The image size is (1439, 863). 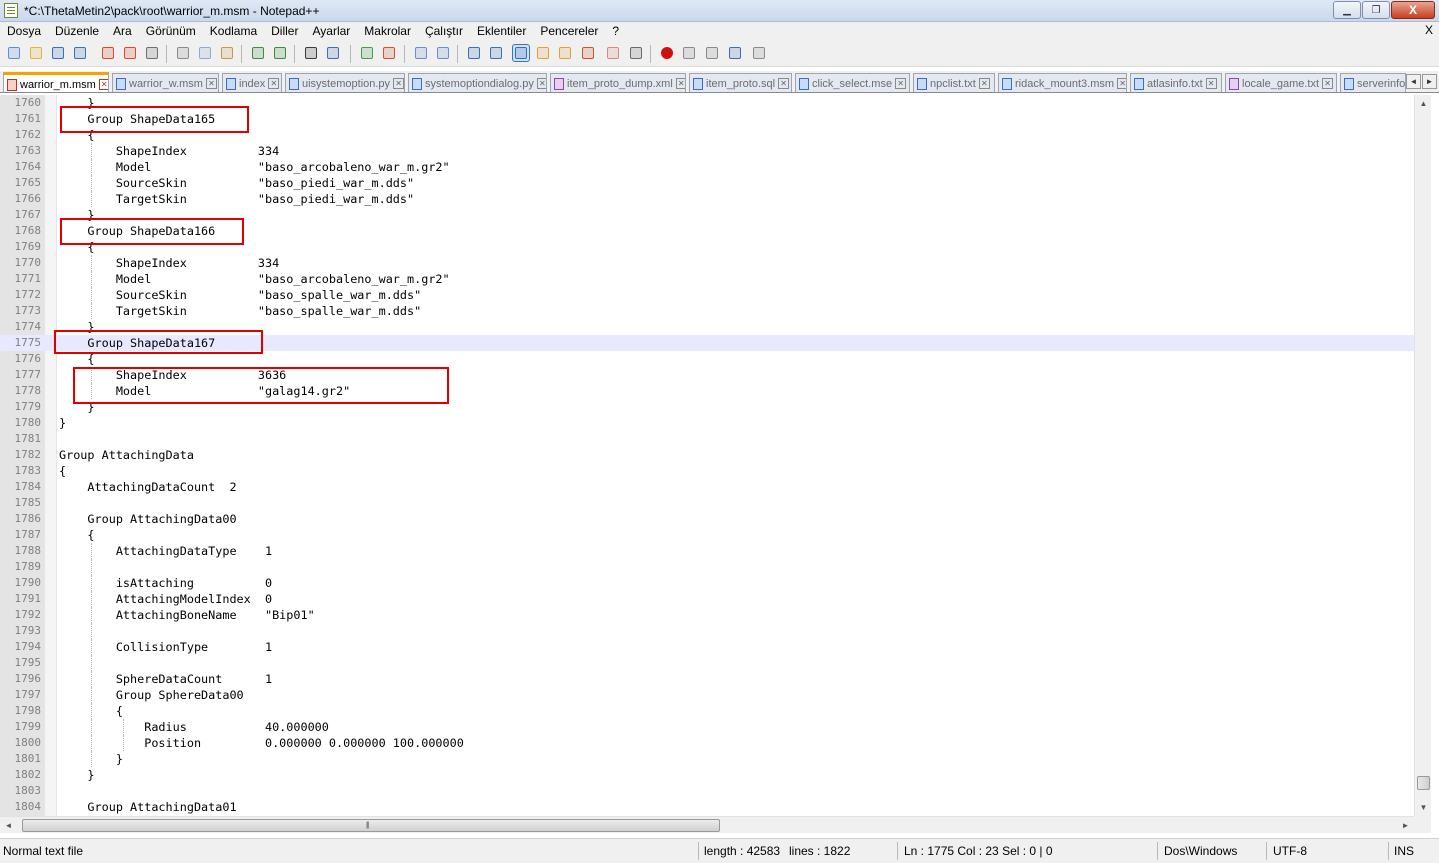 What do you see at coordinates (1423, 807) in the screenshot?
I see `scroll-down-button: ▼` at bounding box center [1423, 807].